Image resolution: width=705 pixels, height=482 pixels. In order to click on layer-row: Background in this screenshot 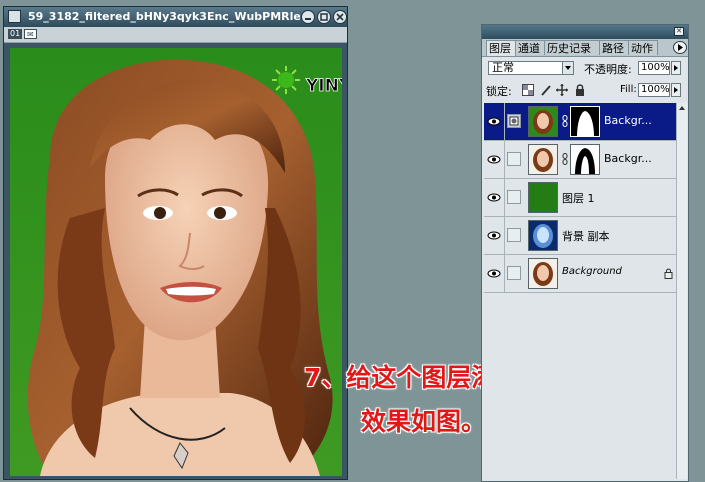, I will do `click(580, 274)`.